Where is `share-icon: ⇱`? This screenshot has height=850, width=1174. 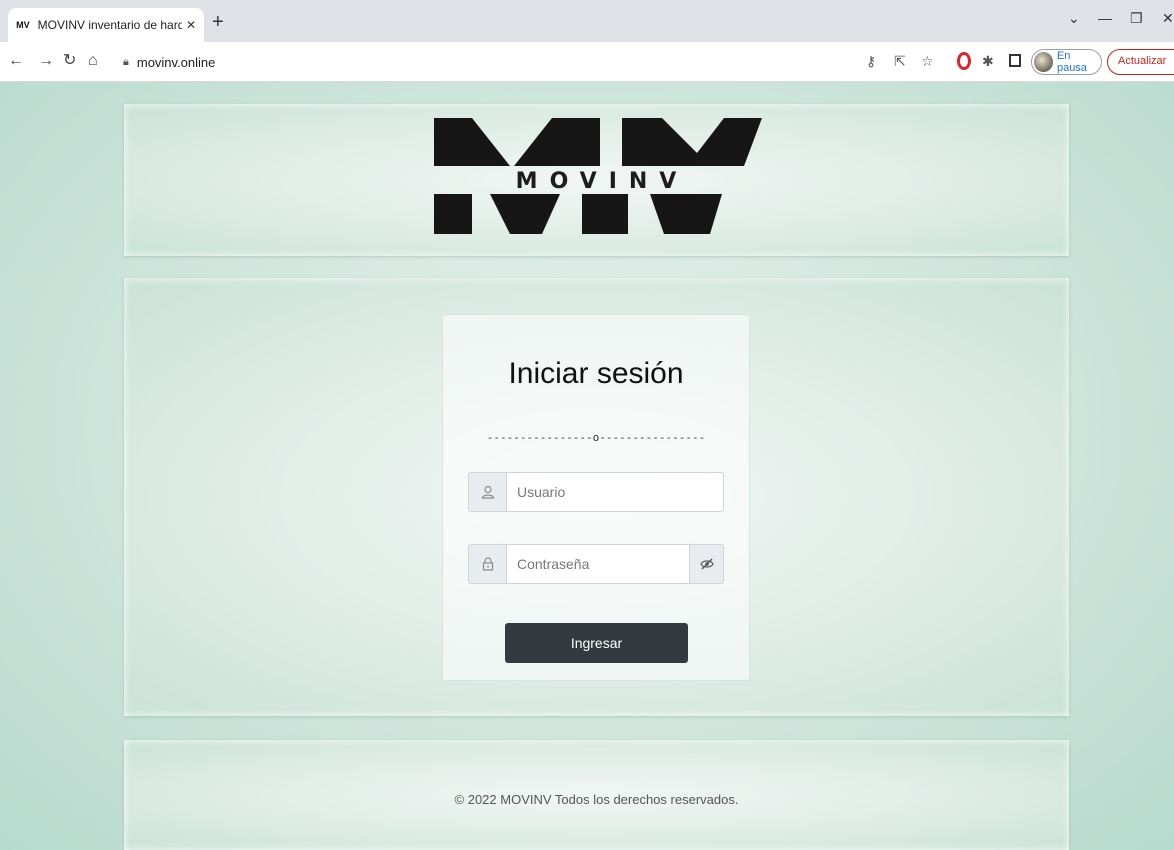
share-icon: ⇱ is located at coordinates (900, 61).